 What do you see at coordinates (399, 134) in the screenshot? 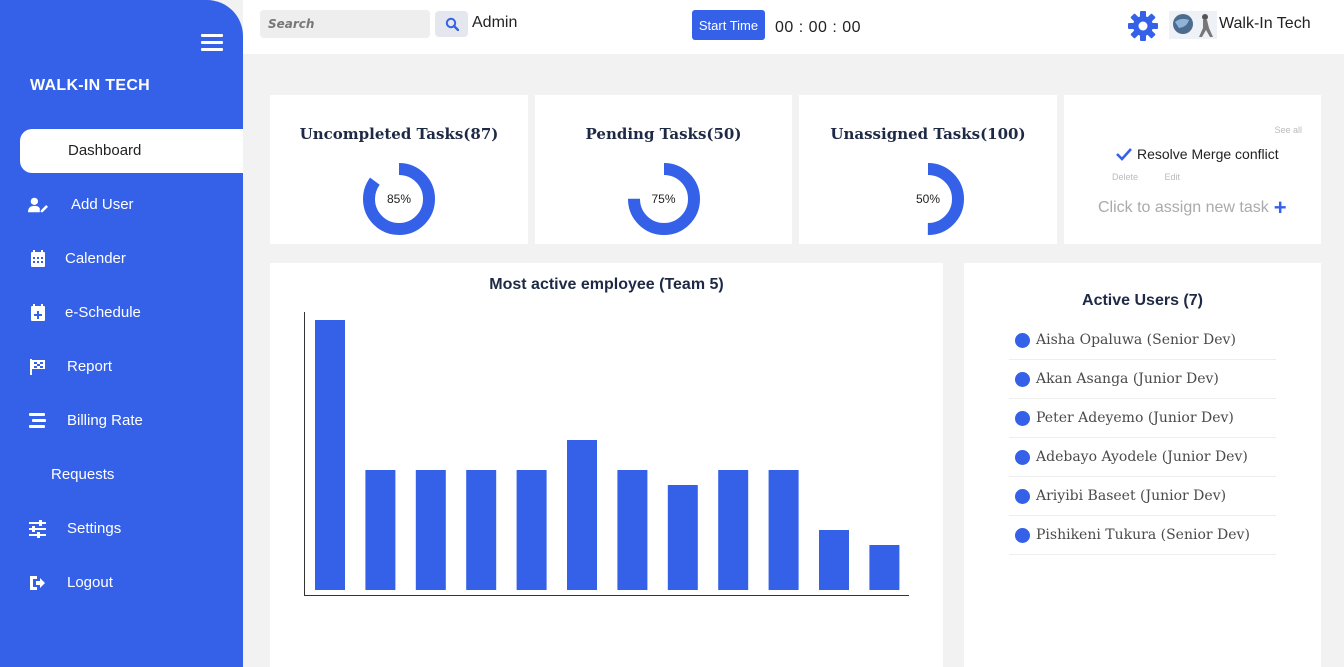
I see `stat-title: Uncompleted Tasks(87)` at bounding box center [399, 134].